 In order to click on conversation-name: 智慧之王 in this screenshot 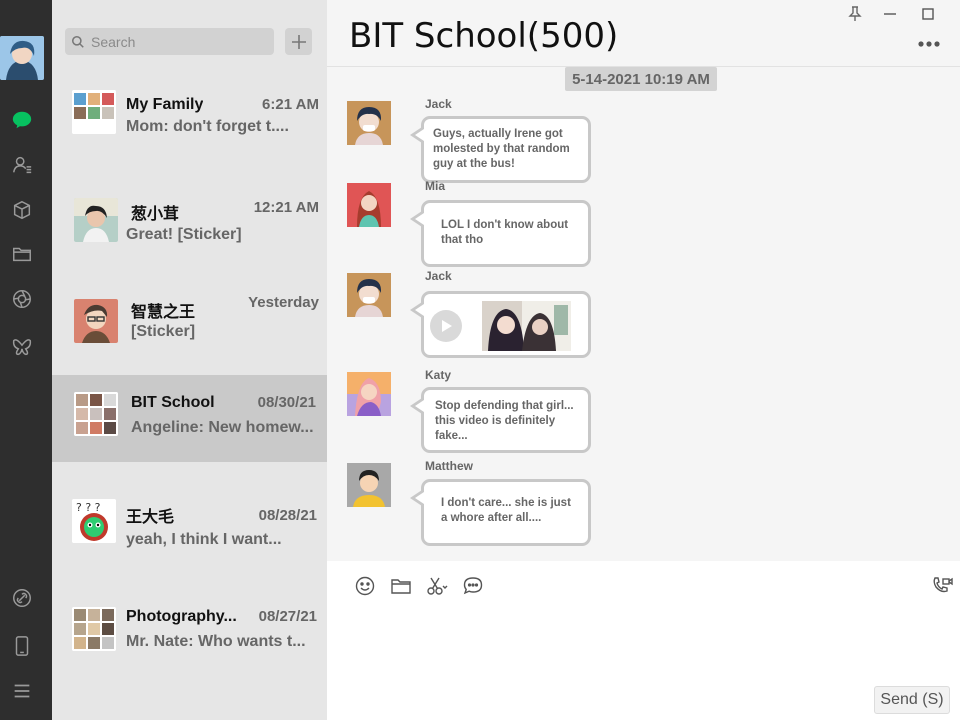, I will do `click(163, 312)`.